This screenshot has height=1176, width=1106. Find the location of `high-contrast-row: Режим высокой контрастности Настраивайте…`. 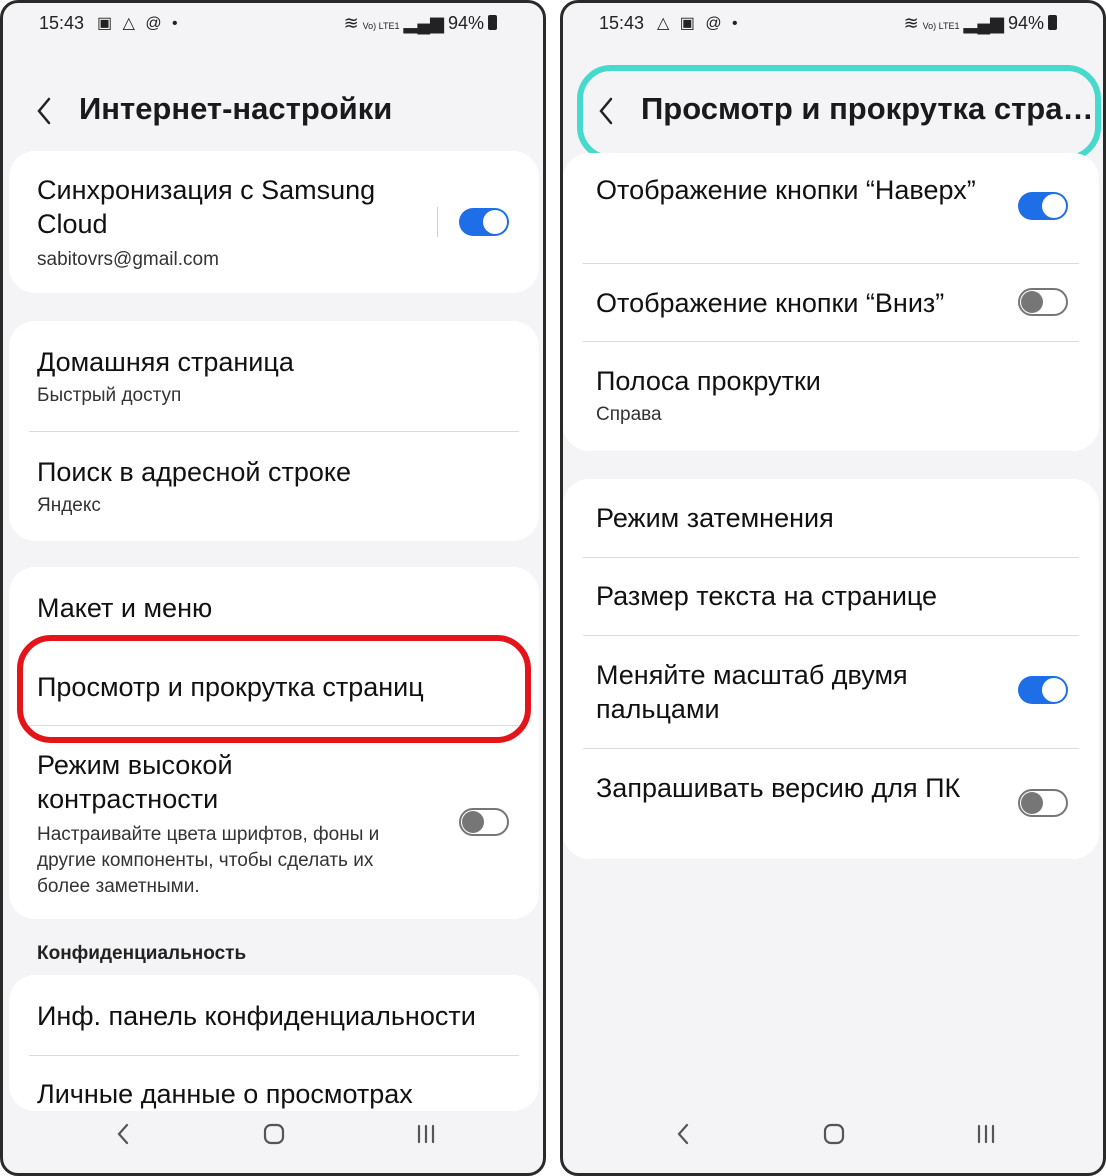

high-contrast-row: Режим высокой контрастности Настраивайте… is located at coordinates (274, 822).